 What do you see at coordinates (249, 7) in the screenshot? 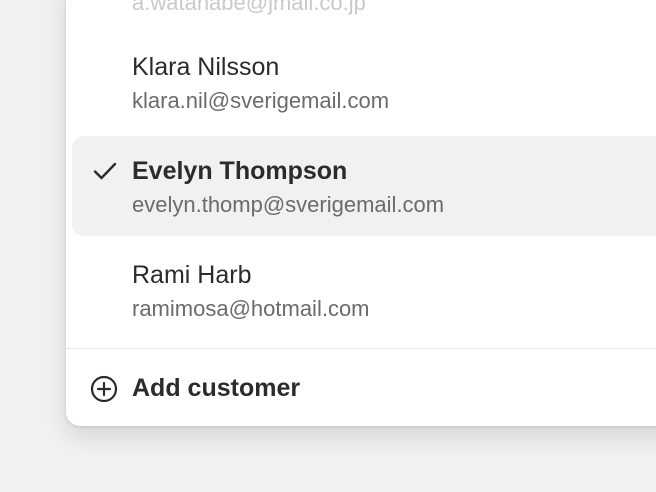
I see `customer-email: a.watanabe@jmail.co.jp` at bounding box center [249, 7].